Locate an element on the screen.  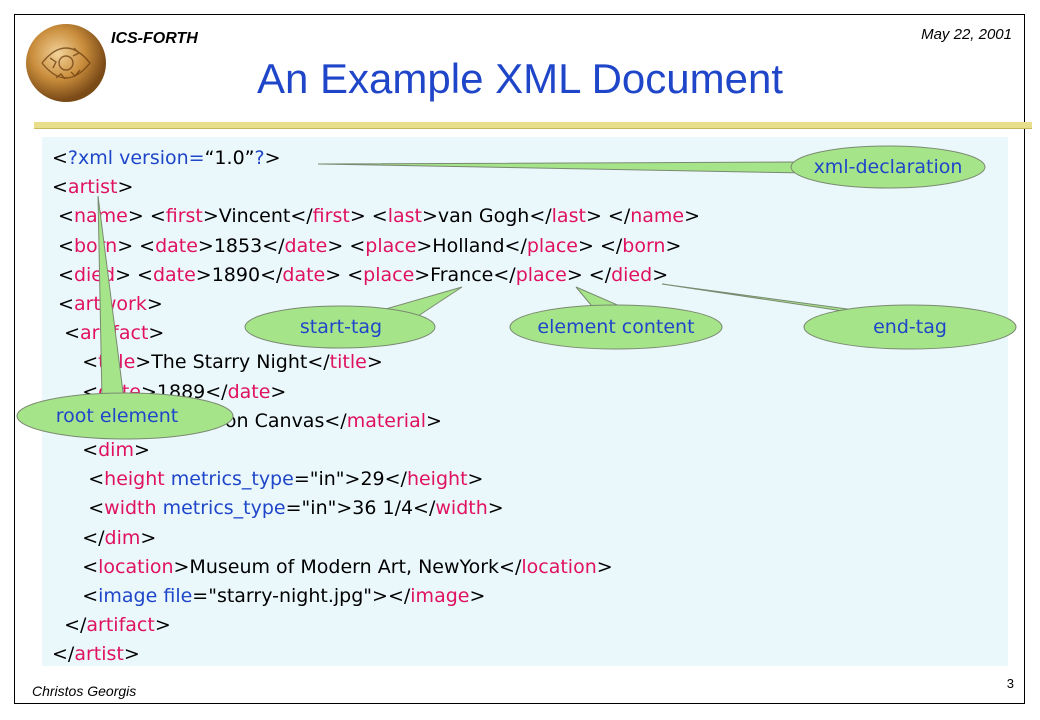
xml-text: ="starry-night.jpg"></ is located at coordinates (301, 596).